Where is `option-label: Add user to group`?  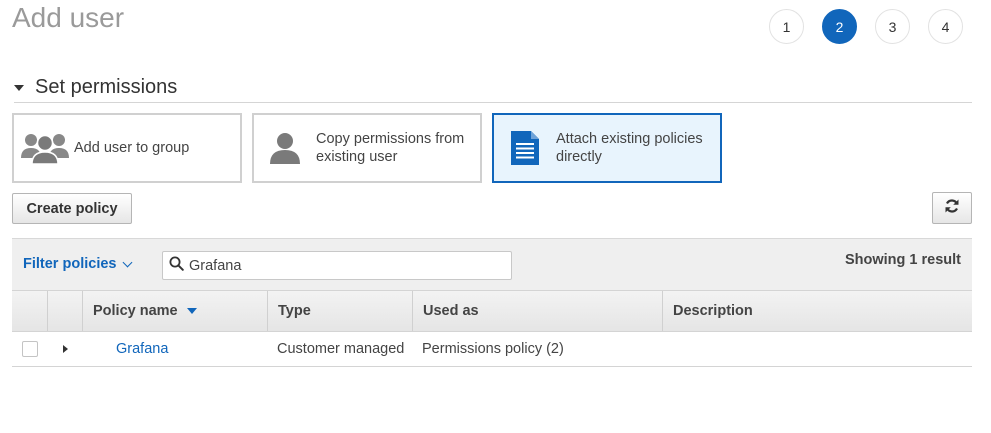 option-label: Add user to group is located at coordinates (132, 148).